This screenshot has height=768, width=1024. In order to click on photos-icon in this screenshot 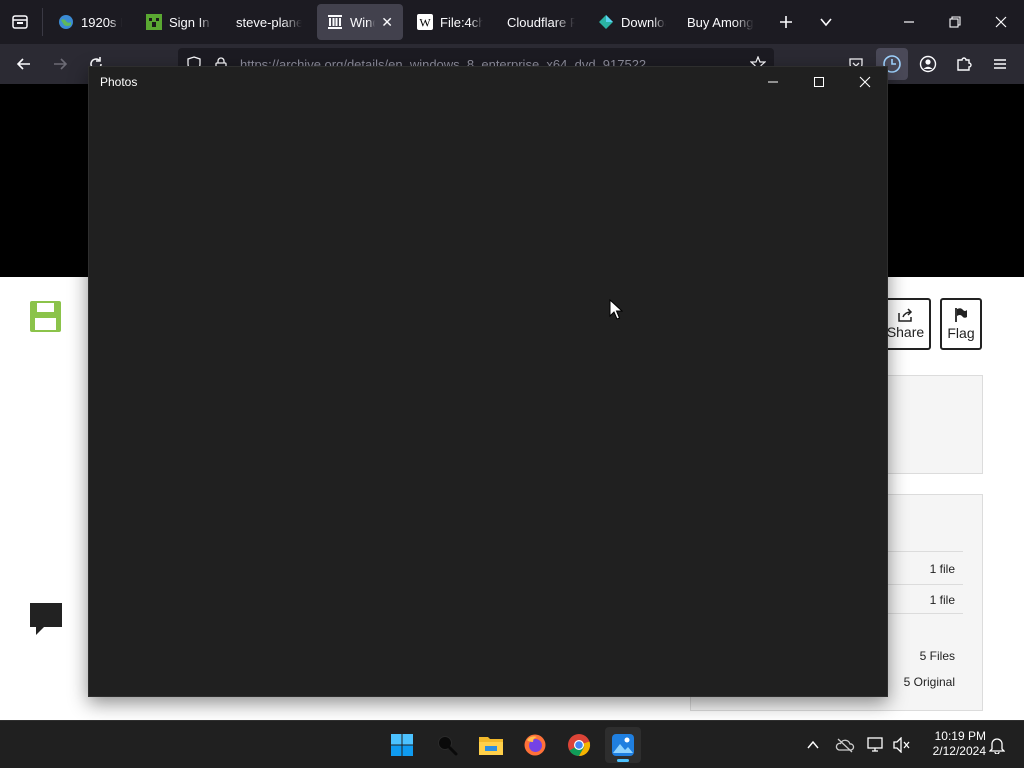, I will do `click(623, 745)`.